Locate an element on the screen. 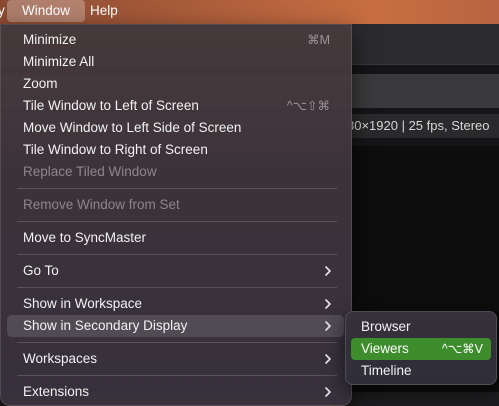 This screenshot has width=499, height=406. menu-item-label: Move to SyncMaster is located at coordinates (85, 237).